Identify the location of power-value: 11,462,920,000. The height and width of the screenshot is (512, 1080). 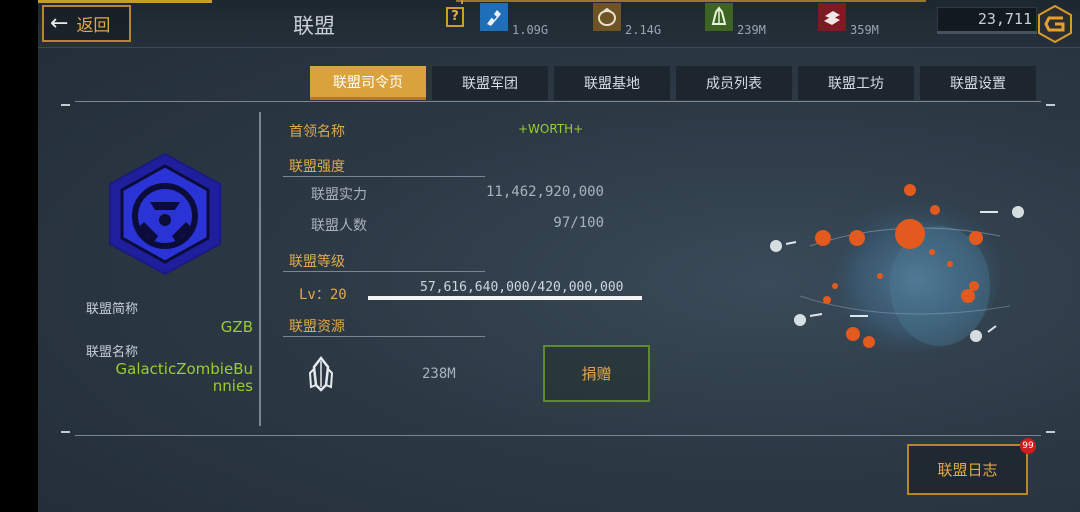
(544, 192).